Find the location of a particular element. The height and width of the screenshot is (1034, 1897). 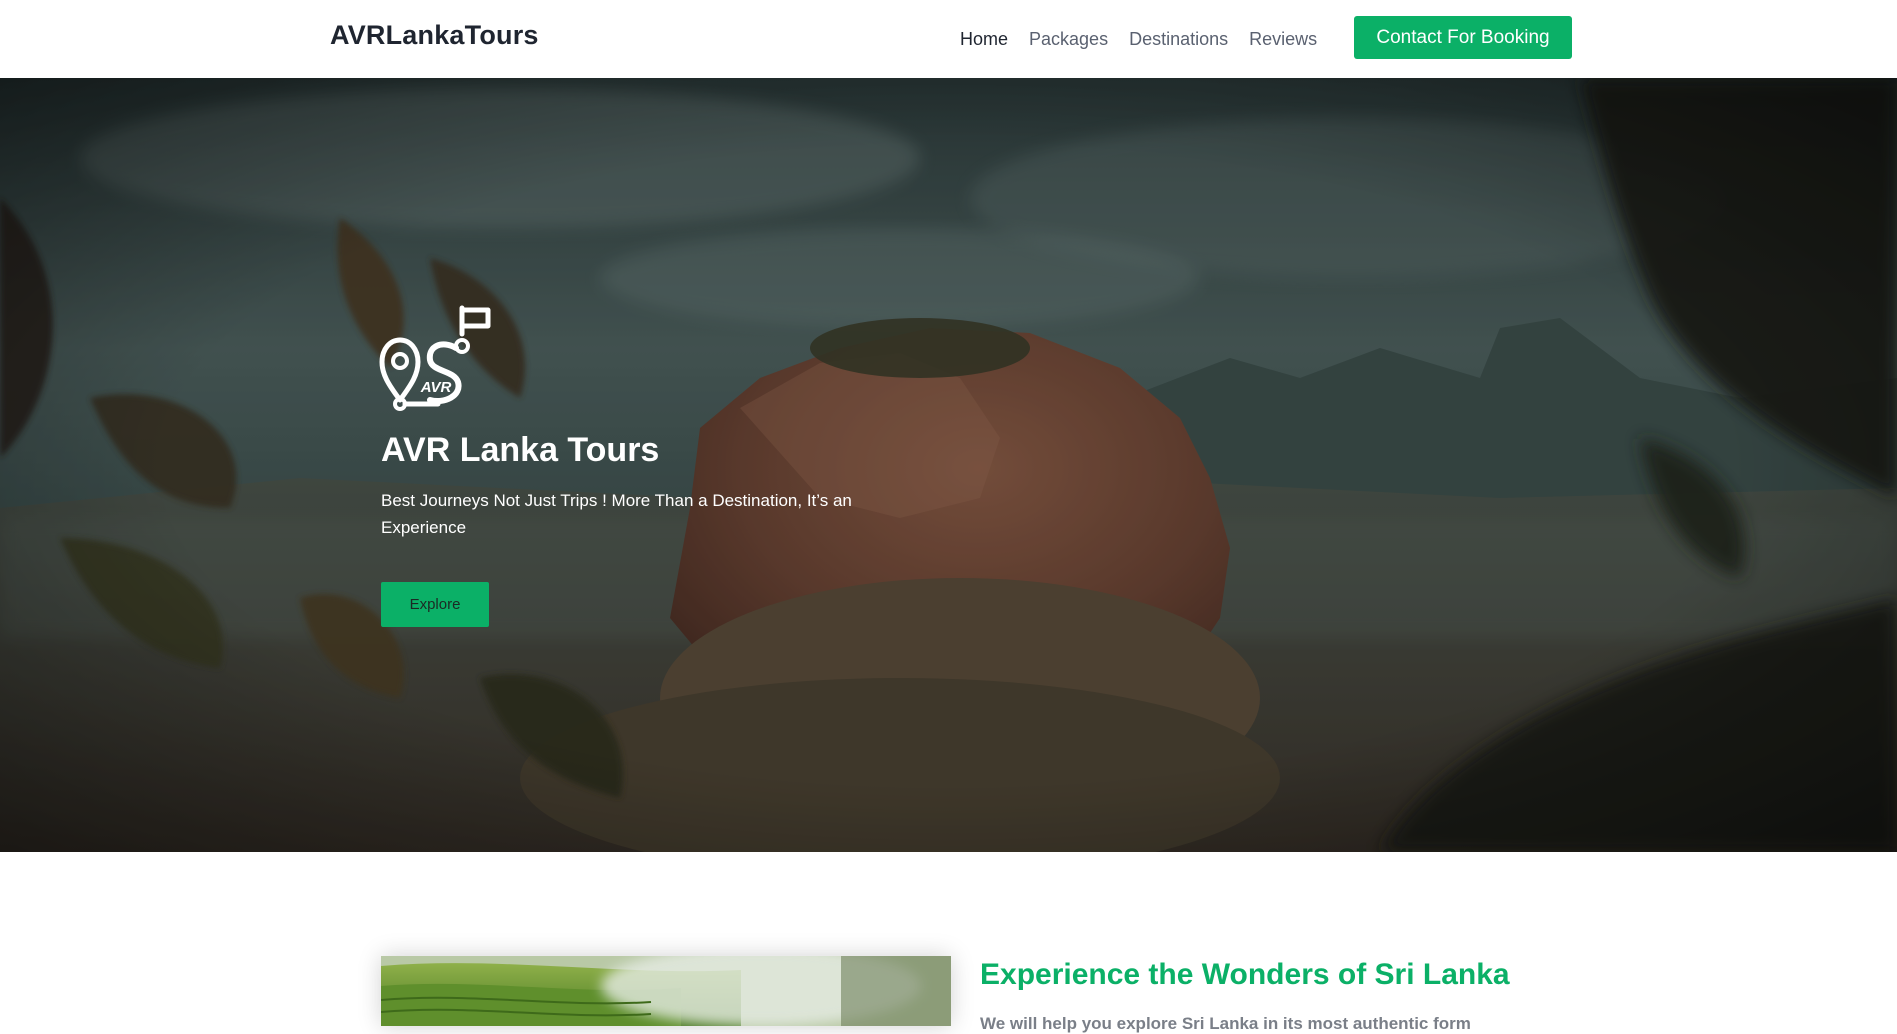

nav-link-reviews: Reviews is located at coordinates (1283, 39).